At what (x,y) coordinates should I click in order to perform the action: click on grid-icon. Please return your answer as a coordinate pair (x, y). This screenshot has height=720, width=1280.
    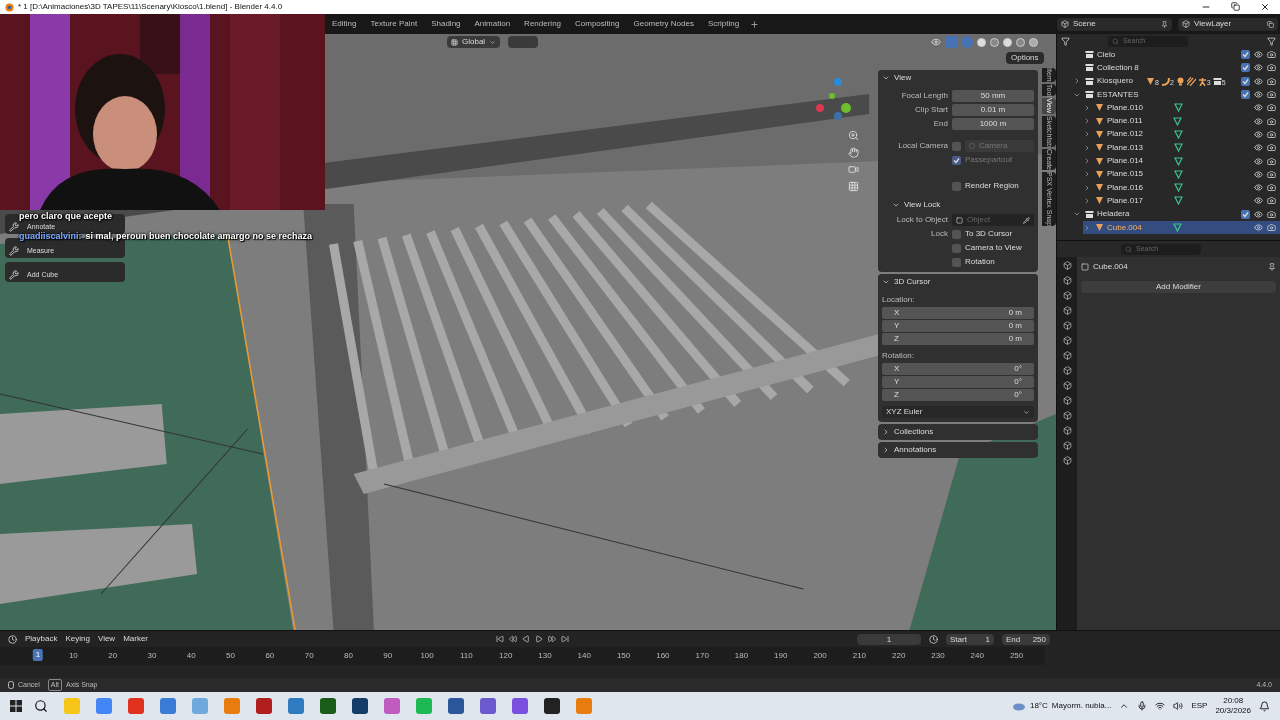
    Looking at the image, I should click on (853, 186).